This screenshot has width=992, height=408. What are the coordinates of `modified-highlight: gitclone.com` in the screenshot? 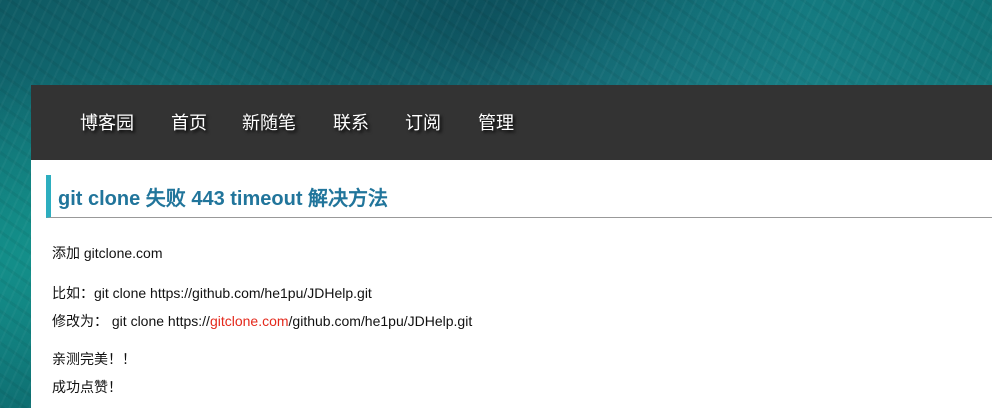 It's located at (249, 321).